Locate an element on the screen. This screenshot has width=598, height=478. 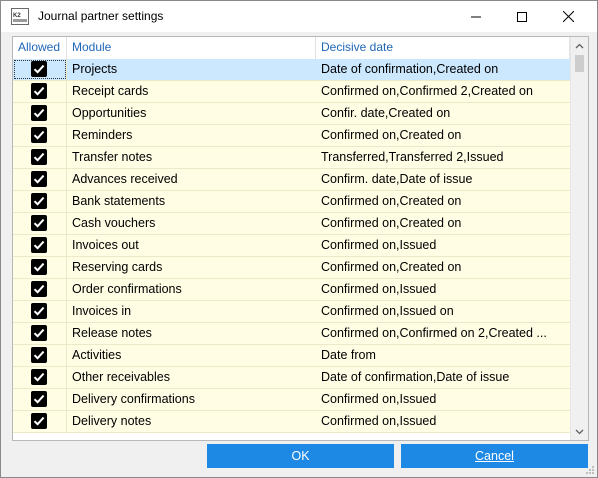
ok-button: OK is located at coordinates (300, 456).